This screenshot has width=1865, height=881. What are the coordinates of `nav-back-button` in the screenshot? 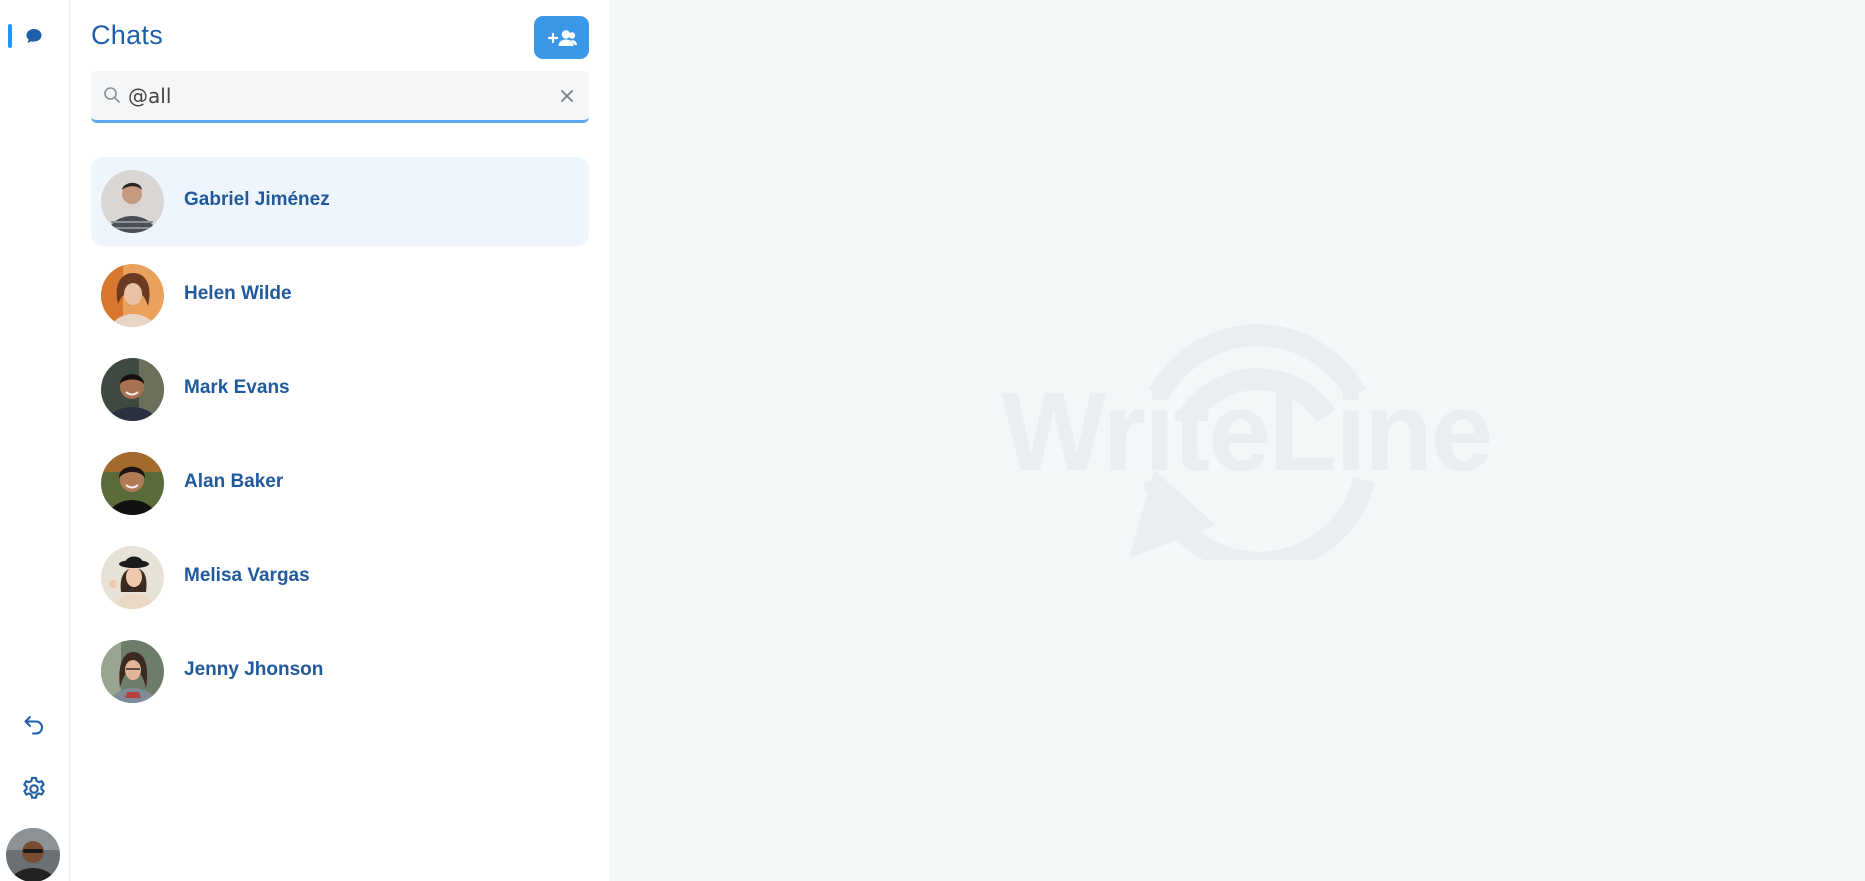 It's located at (34, 724).